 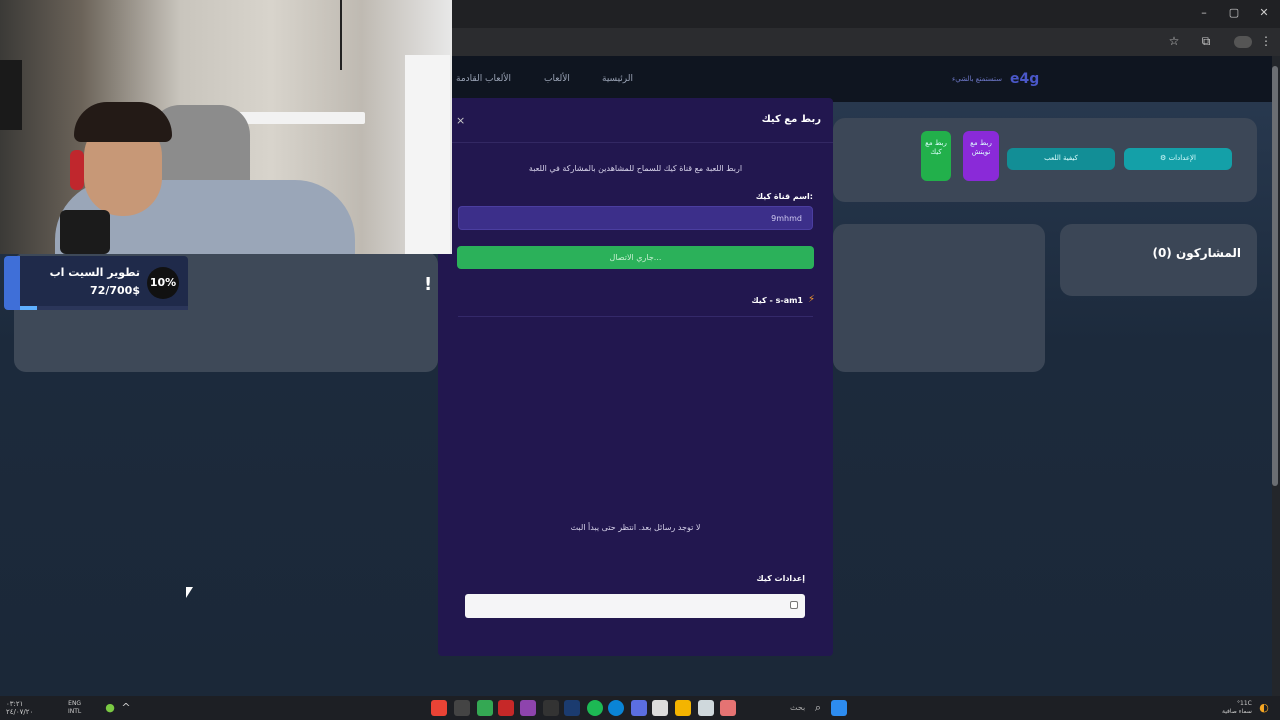 I want to click on minimize-icon: –, so click(x=1204, y=12).